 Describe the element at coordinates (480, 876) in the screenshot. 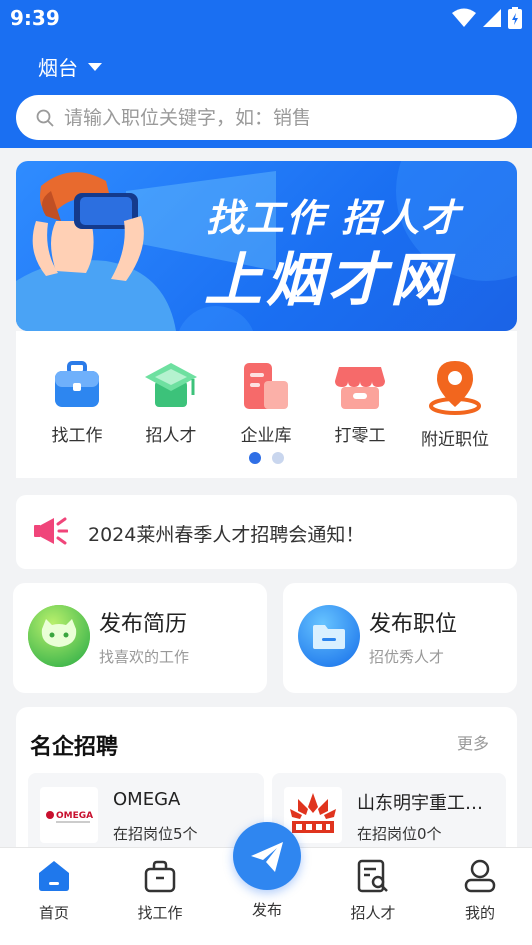

I see `user-icon` at that location.